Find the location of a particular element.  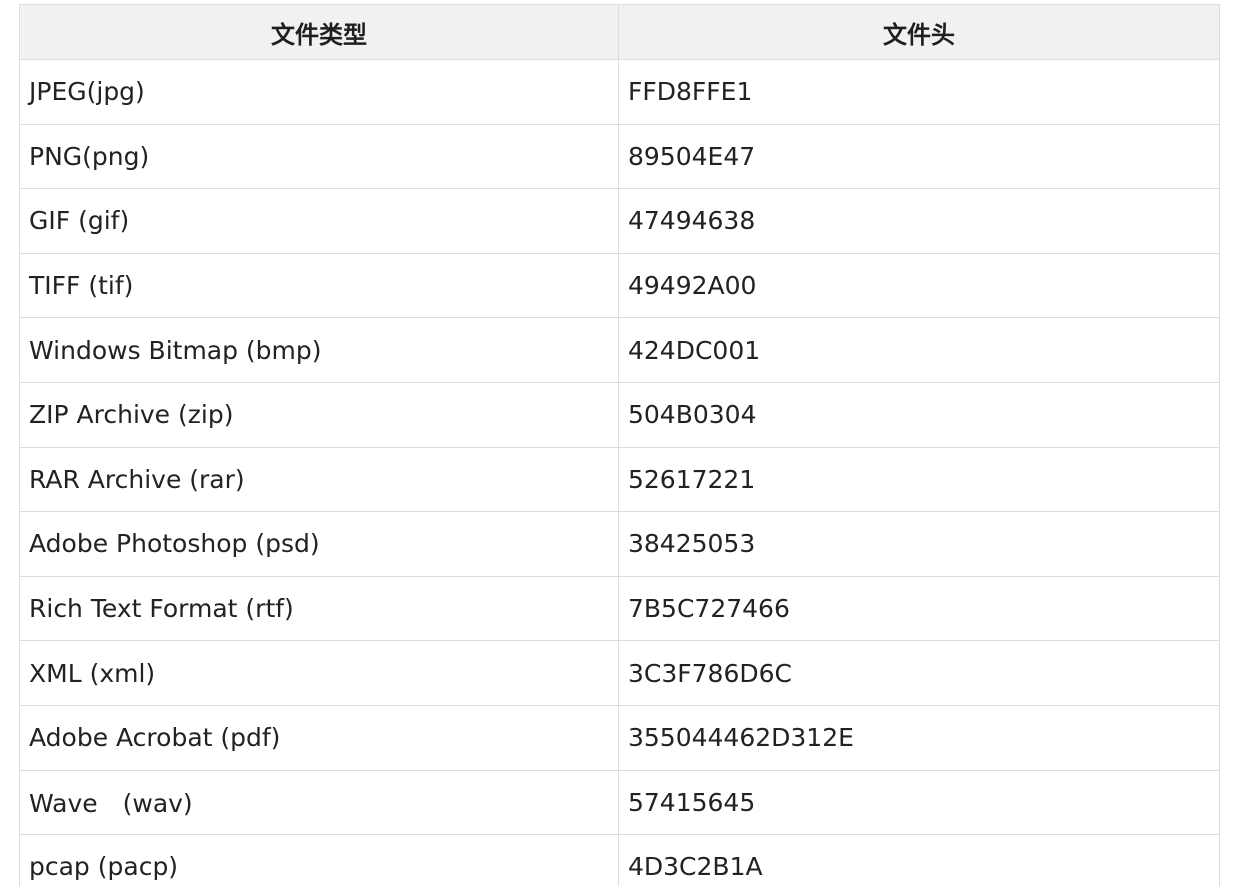

table-row: RAR Archive (rar) 52617221 is located at coordinates (619, 479).